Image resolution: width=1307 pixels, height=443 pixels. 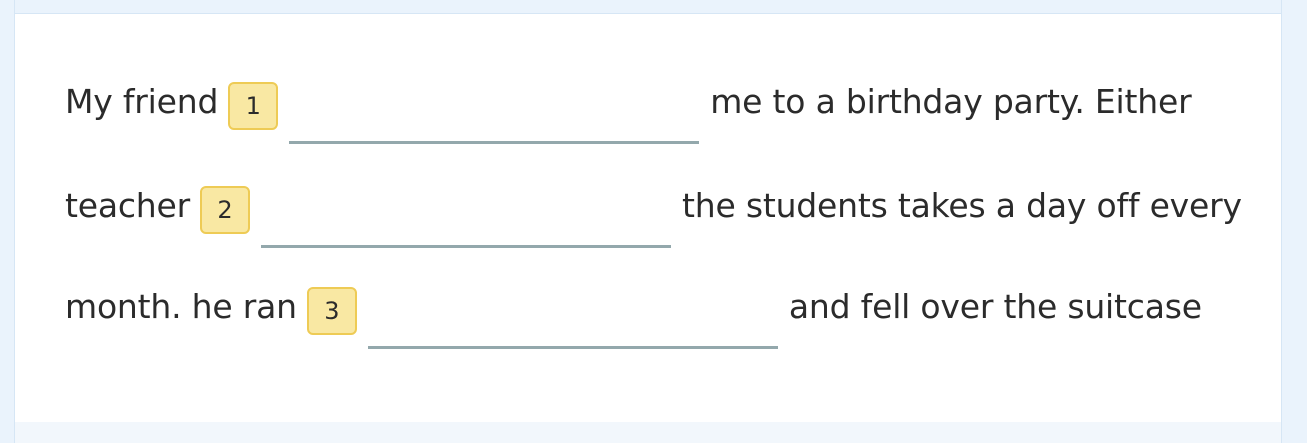 I want to click on blank-number-badge-2: 2, so click(x=225, y=210).